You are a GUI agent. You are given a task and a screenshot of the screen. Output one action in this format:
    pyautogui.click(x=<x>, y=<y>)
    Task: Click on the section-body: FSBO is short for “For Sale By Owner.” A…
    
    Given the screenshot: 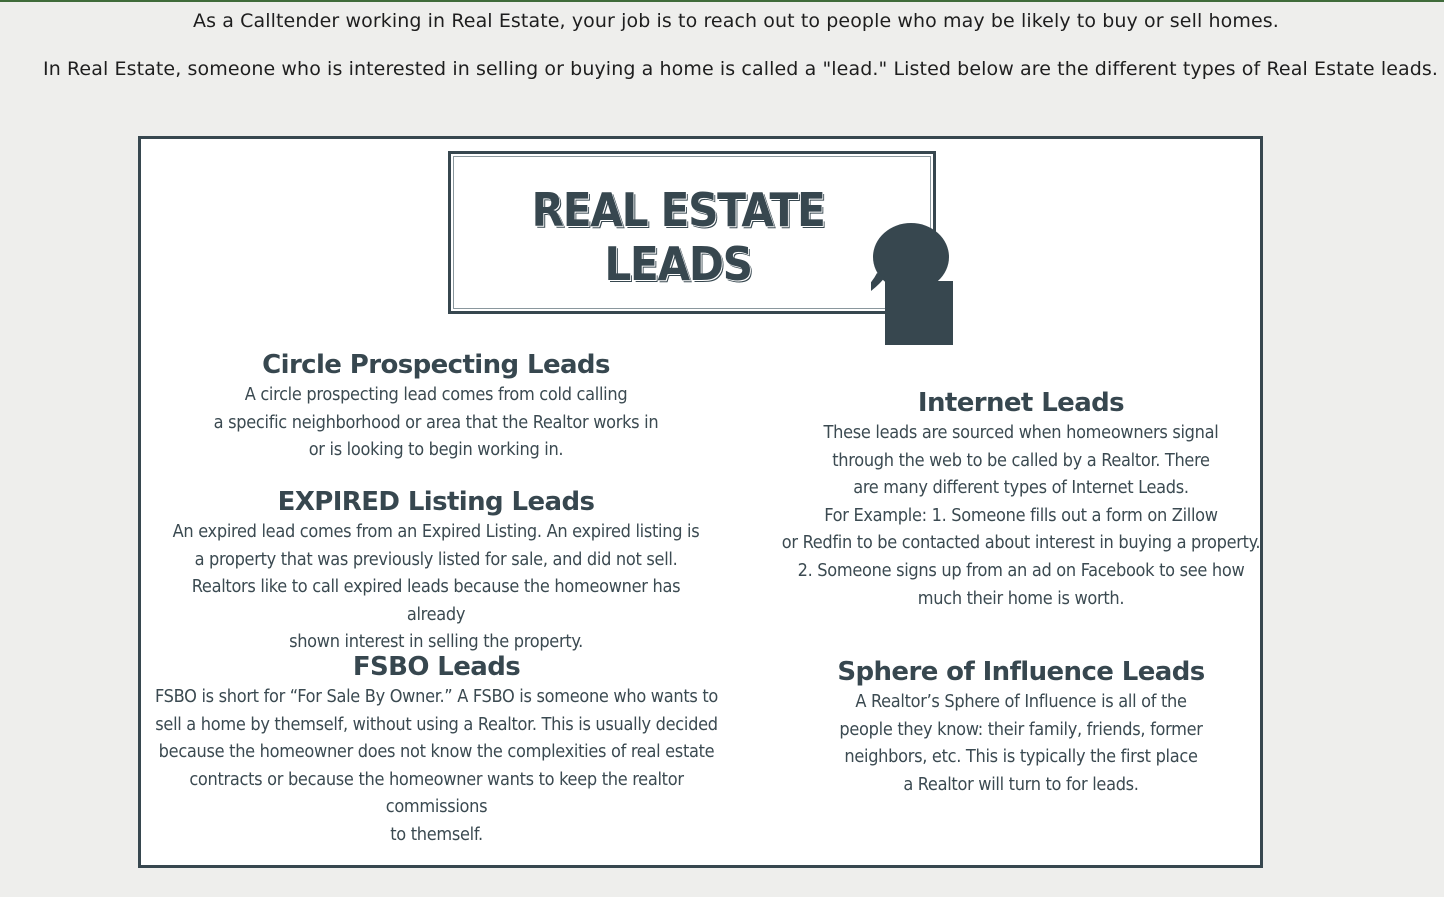 What is the action you would take?
    pyautogui.click(x=436, y=765)
    